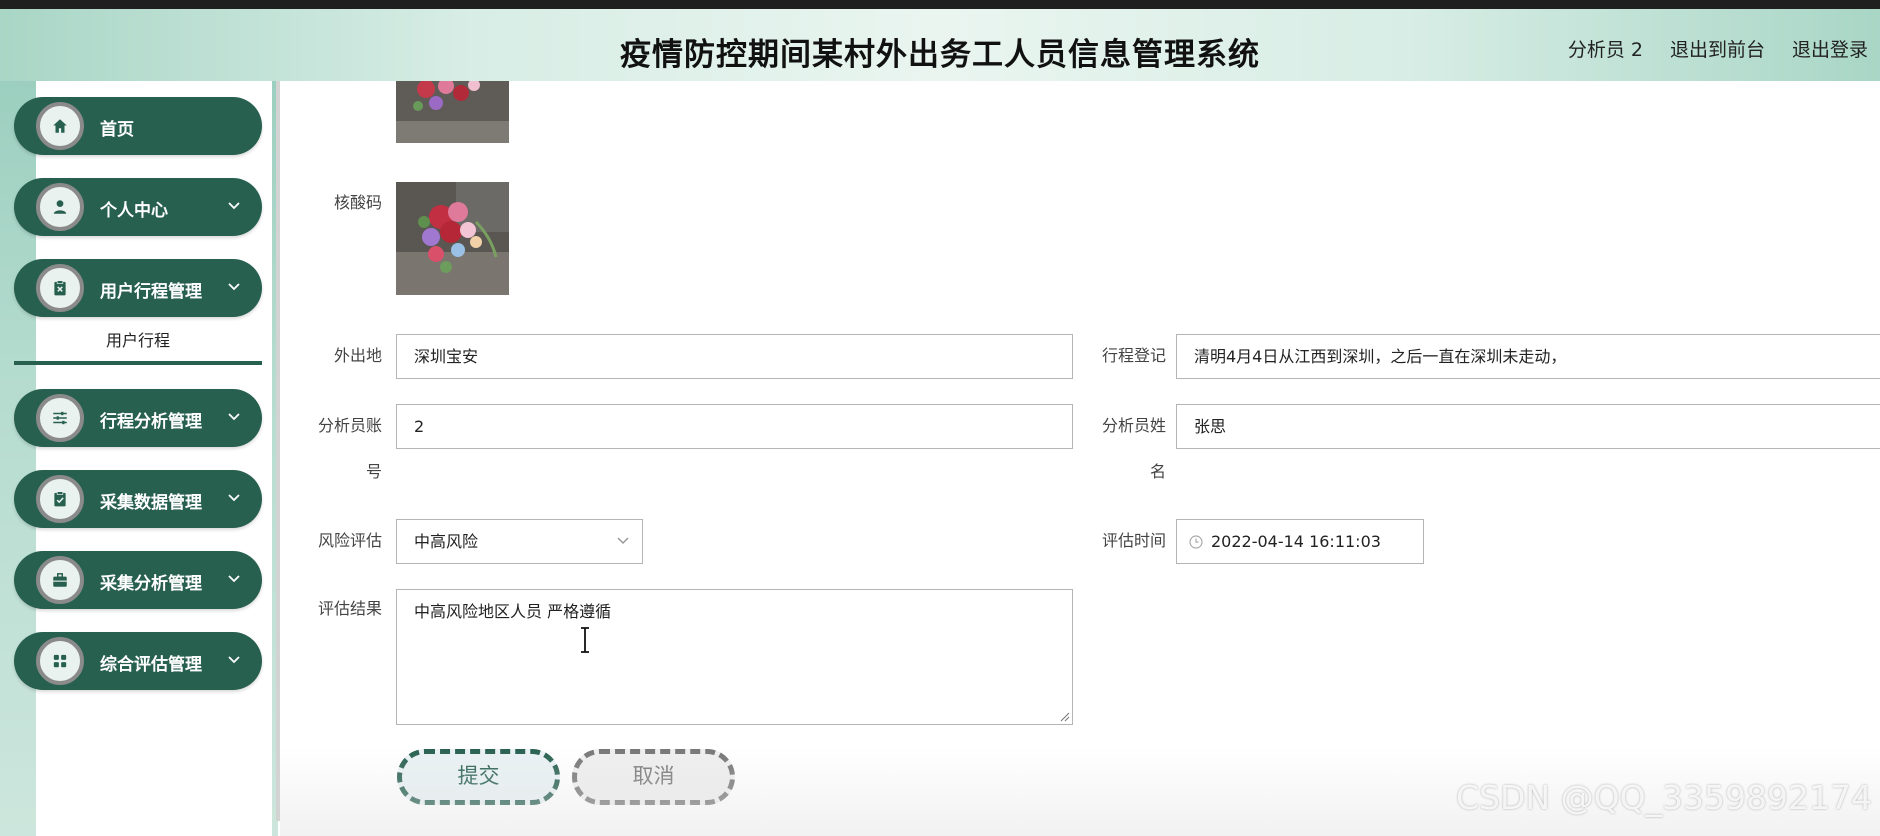 The height and width of the screenshot is (836, 1880). What do you see at coordinates (349, 540) in the screenshot?
I see `risk-assessment-label: 风险评估` at bounding box center [349, 540].